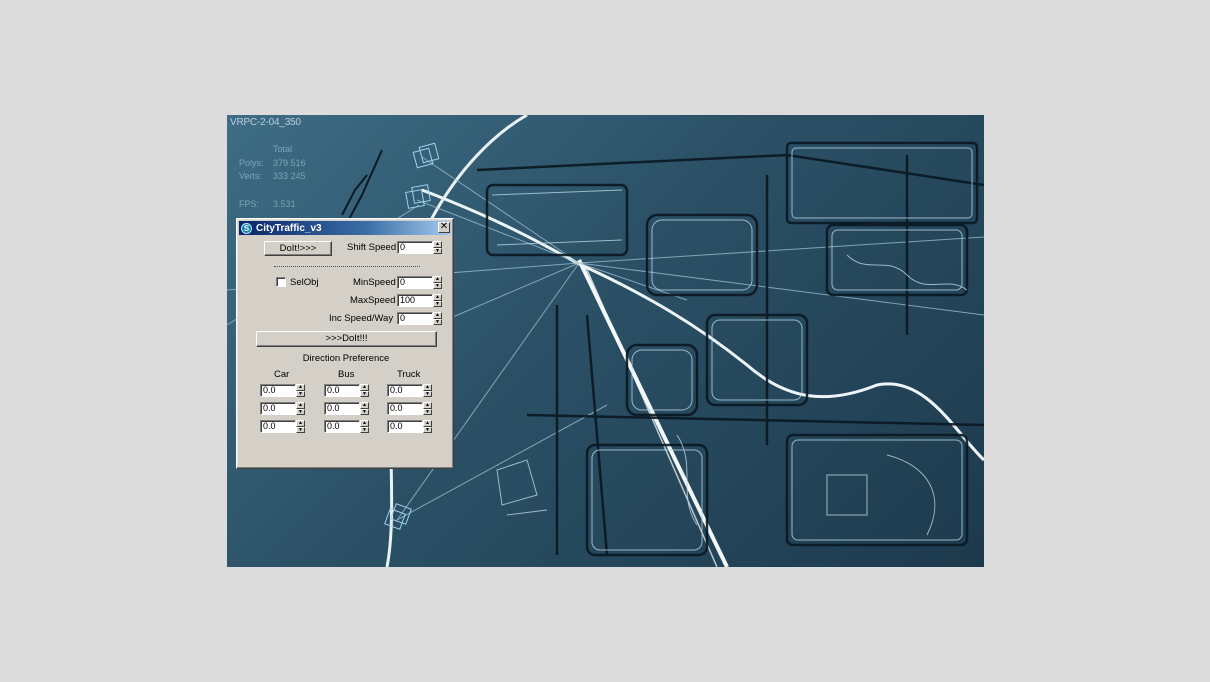 Image resolution: width=1210 pixels, height=682 pixels. I want to click on direction-preference-label: Direction Preference, so click(346, 358).